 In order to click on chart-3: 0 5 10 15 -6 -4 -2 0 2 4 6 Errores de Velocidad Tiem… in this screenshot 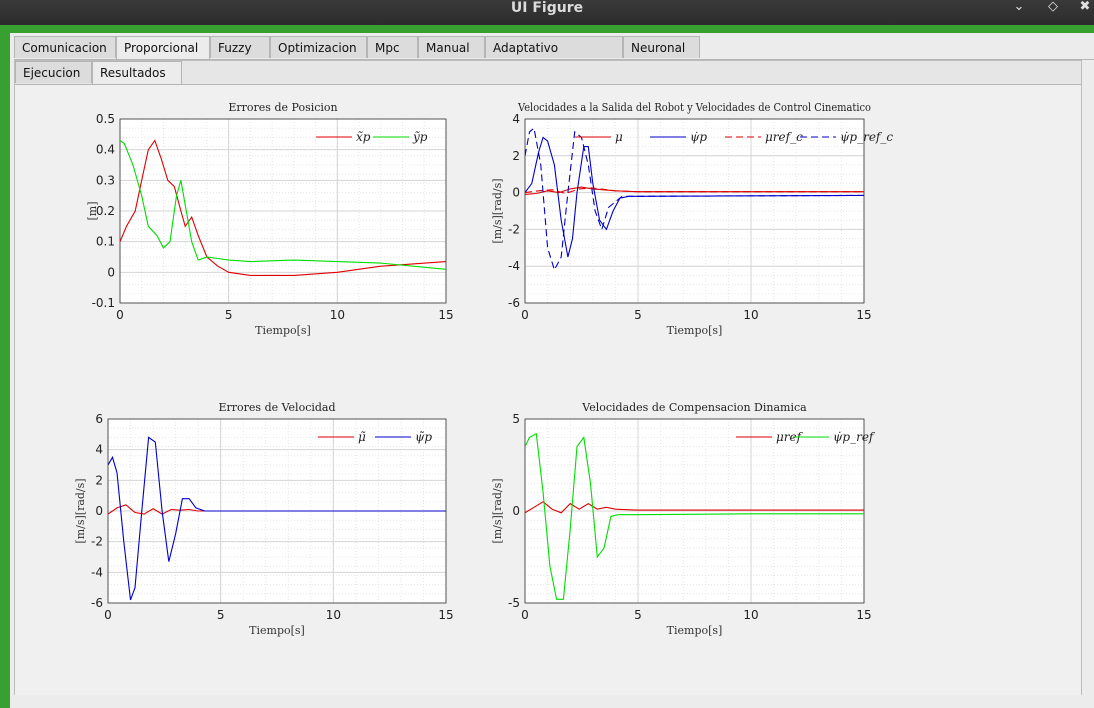, I will do `click(264, 519)`.